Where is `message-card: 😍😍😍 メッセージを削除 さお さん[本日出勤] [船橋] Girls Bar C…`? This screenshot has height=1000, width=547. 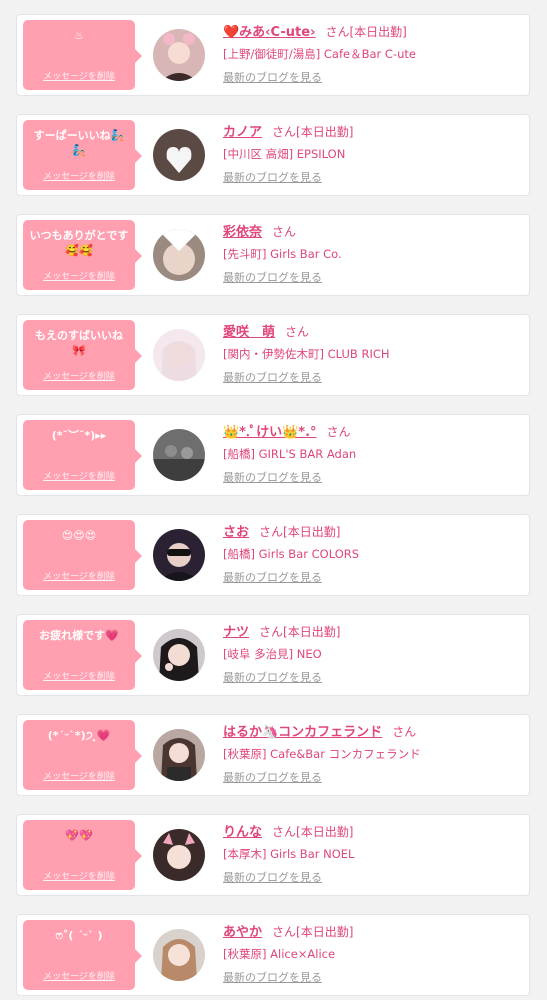
message-card: 😍😍😍 メッセージを削除 さお さん[本日出勤] [船橋] Girls Bar C… is located at coordinates (273, 555).